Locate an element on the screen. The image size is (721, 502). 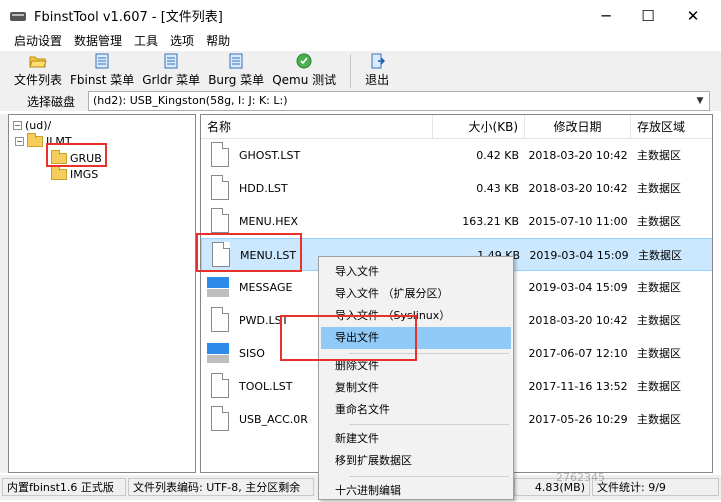
ctx-move-to-extended: 移到扩展数据区 is located at coordinates (416, 461).